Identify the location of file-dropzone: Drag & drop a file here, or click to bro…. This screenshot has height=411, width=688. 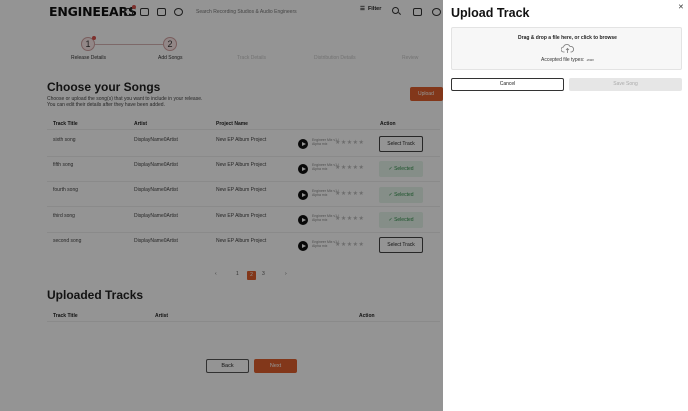
(566, 48).